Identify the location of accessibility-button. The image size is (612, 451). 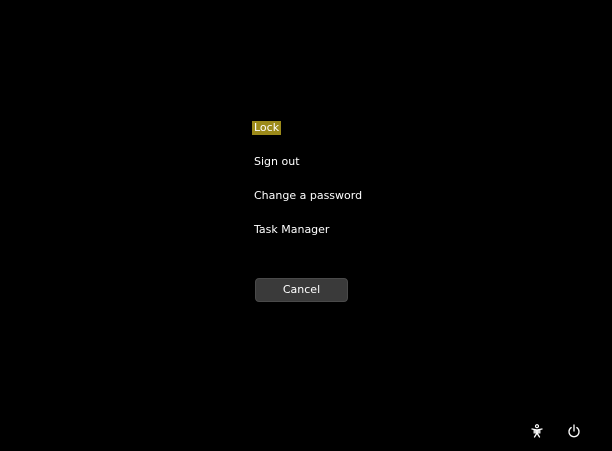
(537, 431).